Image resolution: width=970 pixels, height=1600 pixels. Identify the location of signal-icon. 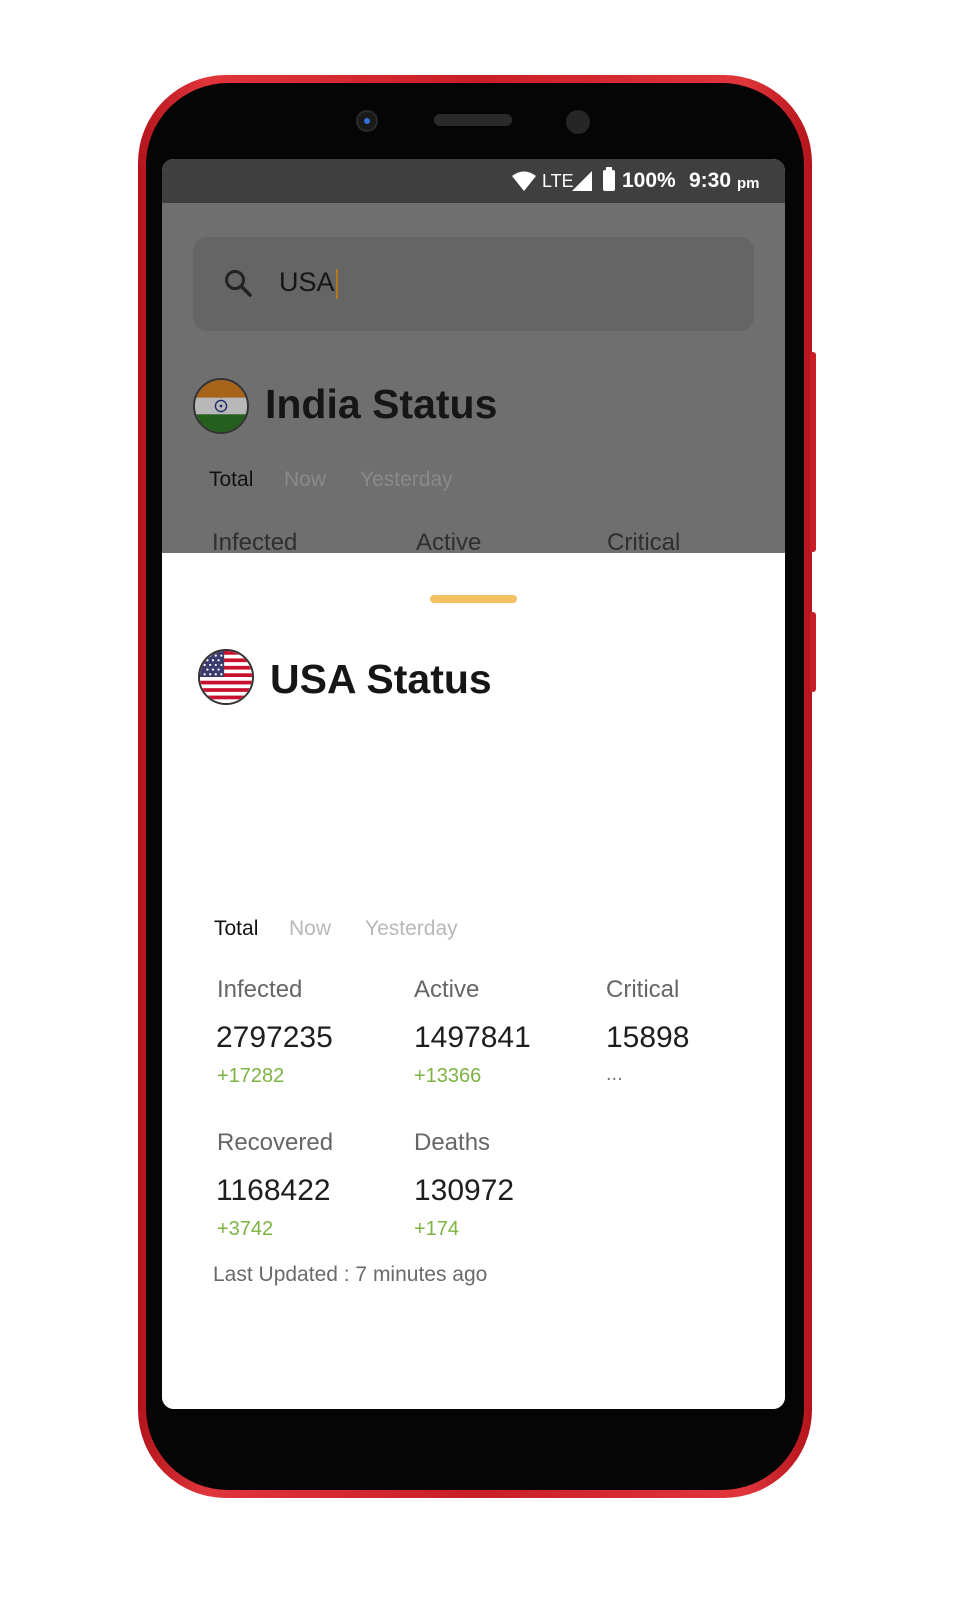
(582, 181).